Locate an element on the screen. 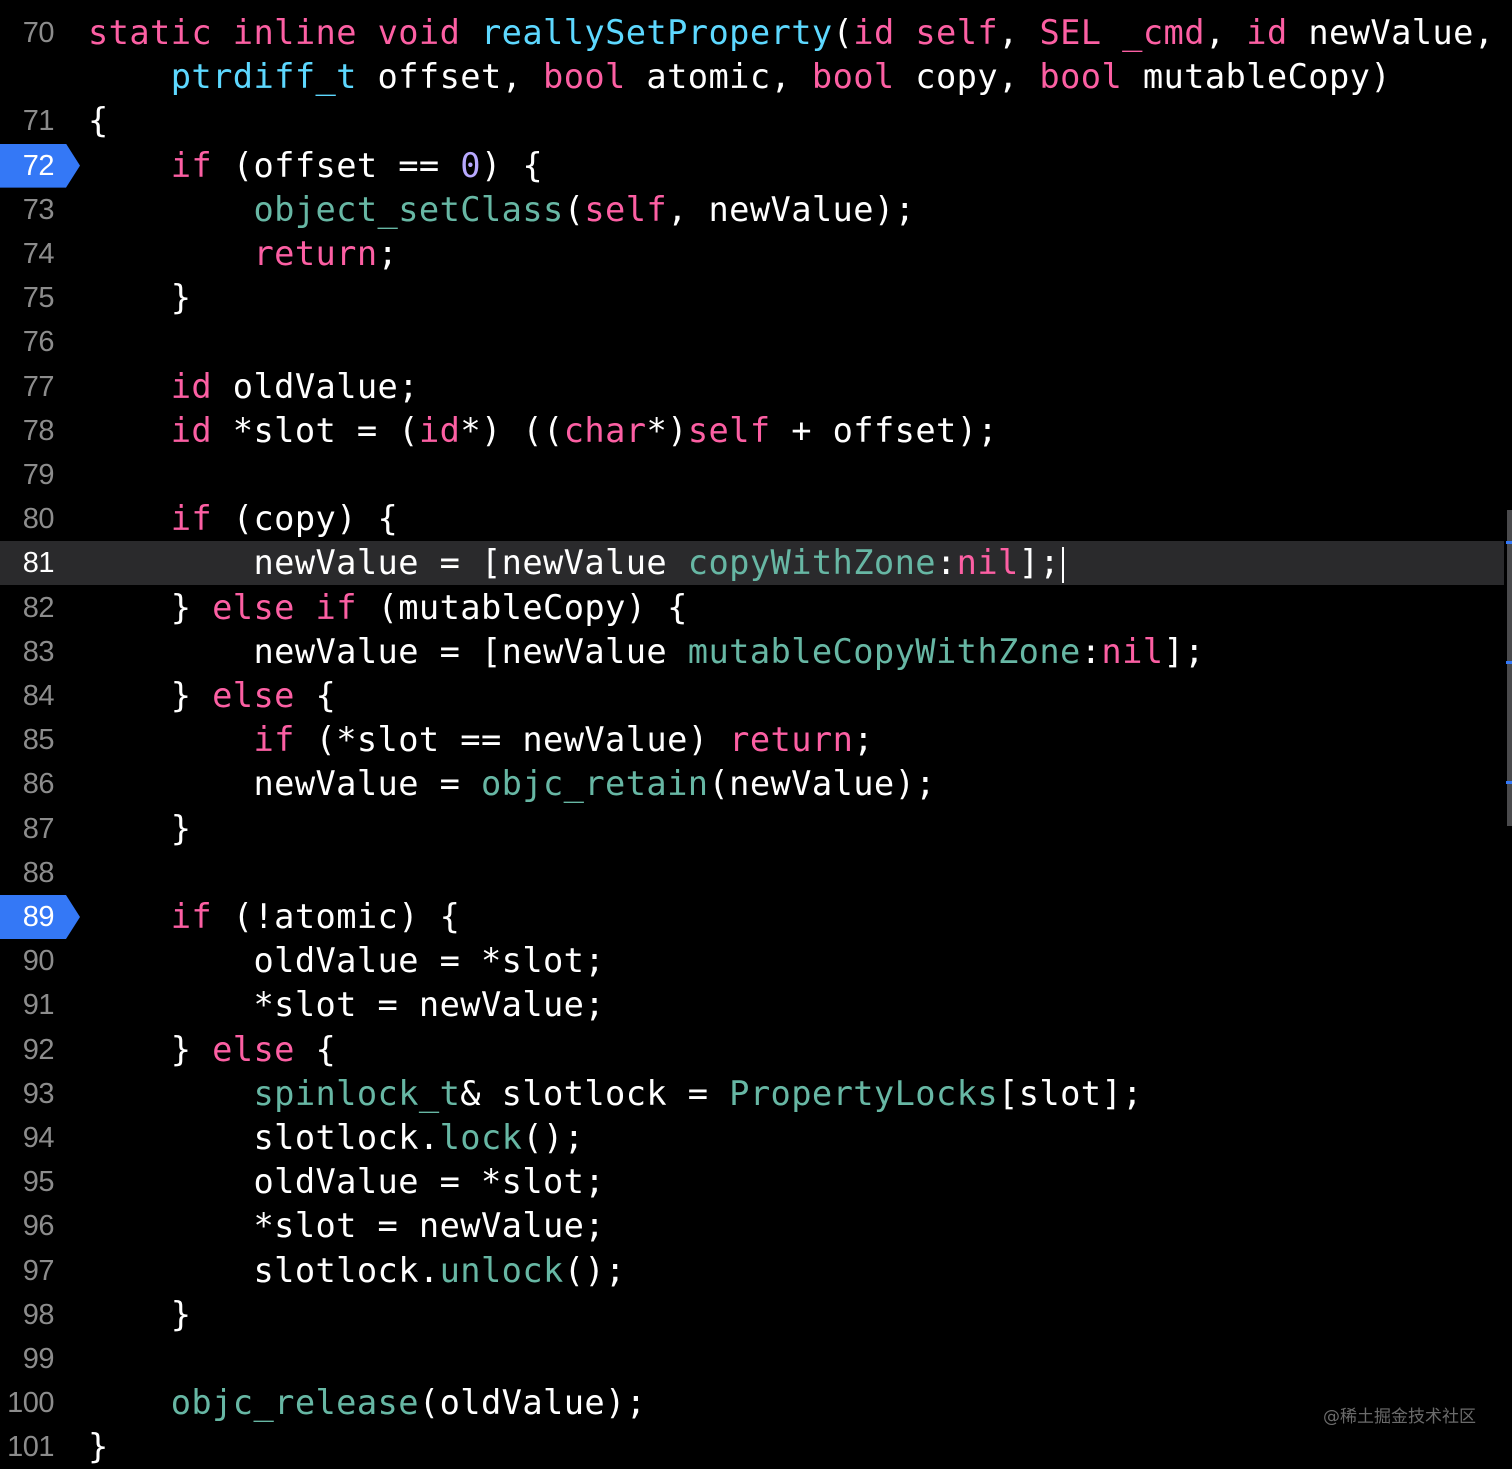 This screenshot has width=1512, height=1469. watermark: @稀土掘金技术社区 is located at coordinates (1399, 1417).